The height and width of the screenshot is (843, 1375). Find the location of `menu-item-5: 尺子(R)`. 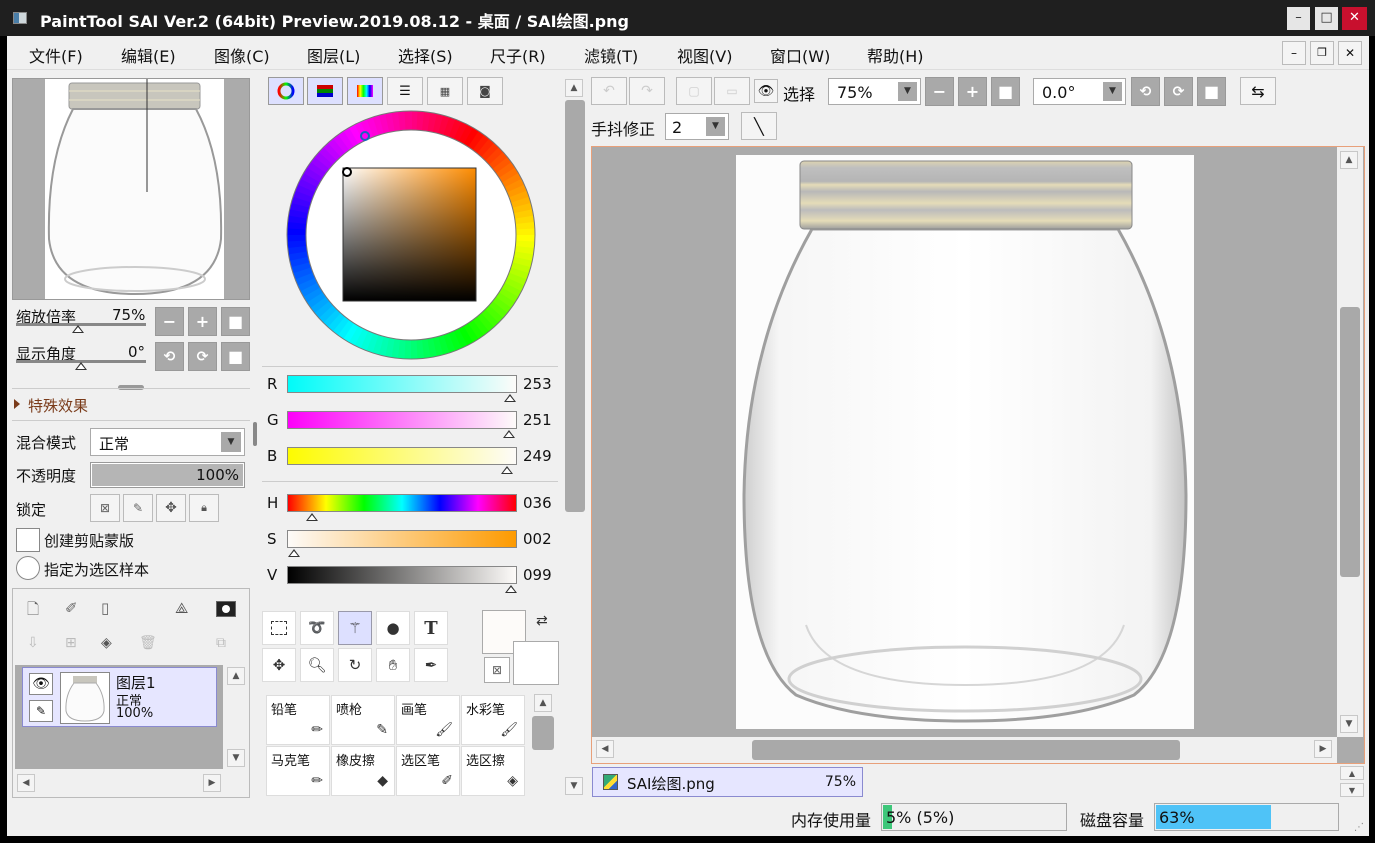

menu-item-5: 尺子(R) is located at coordinates (518, 55).